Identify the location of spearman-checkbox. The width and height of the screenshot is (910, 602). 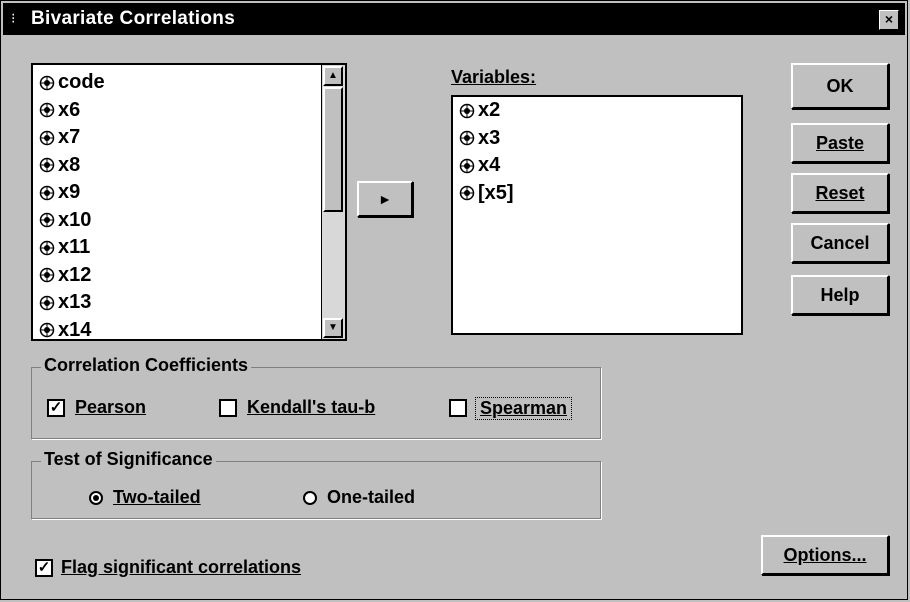
(458, 408).